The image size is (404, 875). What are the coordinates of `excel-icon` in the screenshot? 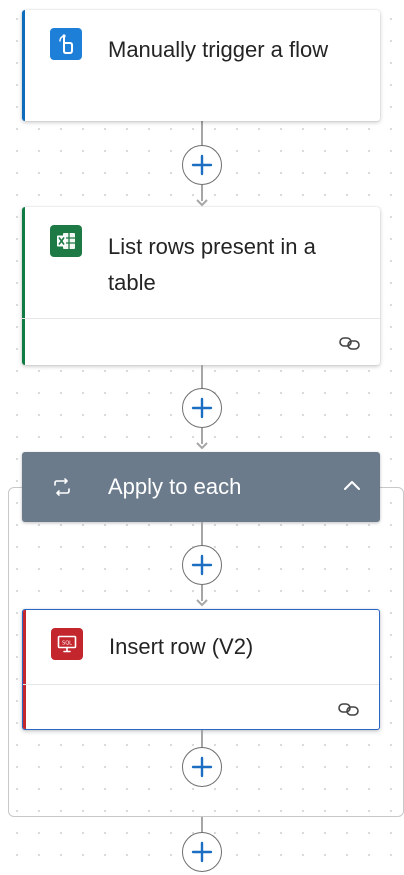 It's located at (66, 241).